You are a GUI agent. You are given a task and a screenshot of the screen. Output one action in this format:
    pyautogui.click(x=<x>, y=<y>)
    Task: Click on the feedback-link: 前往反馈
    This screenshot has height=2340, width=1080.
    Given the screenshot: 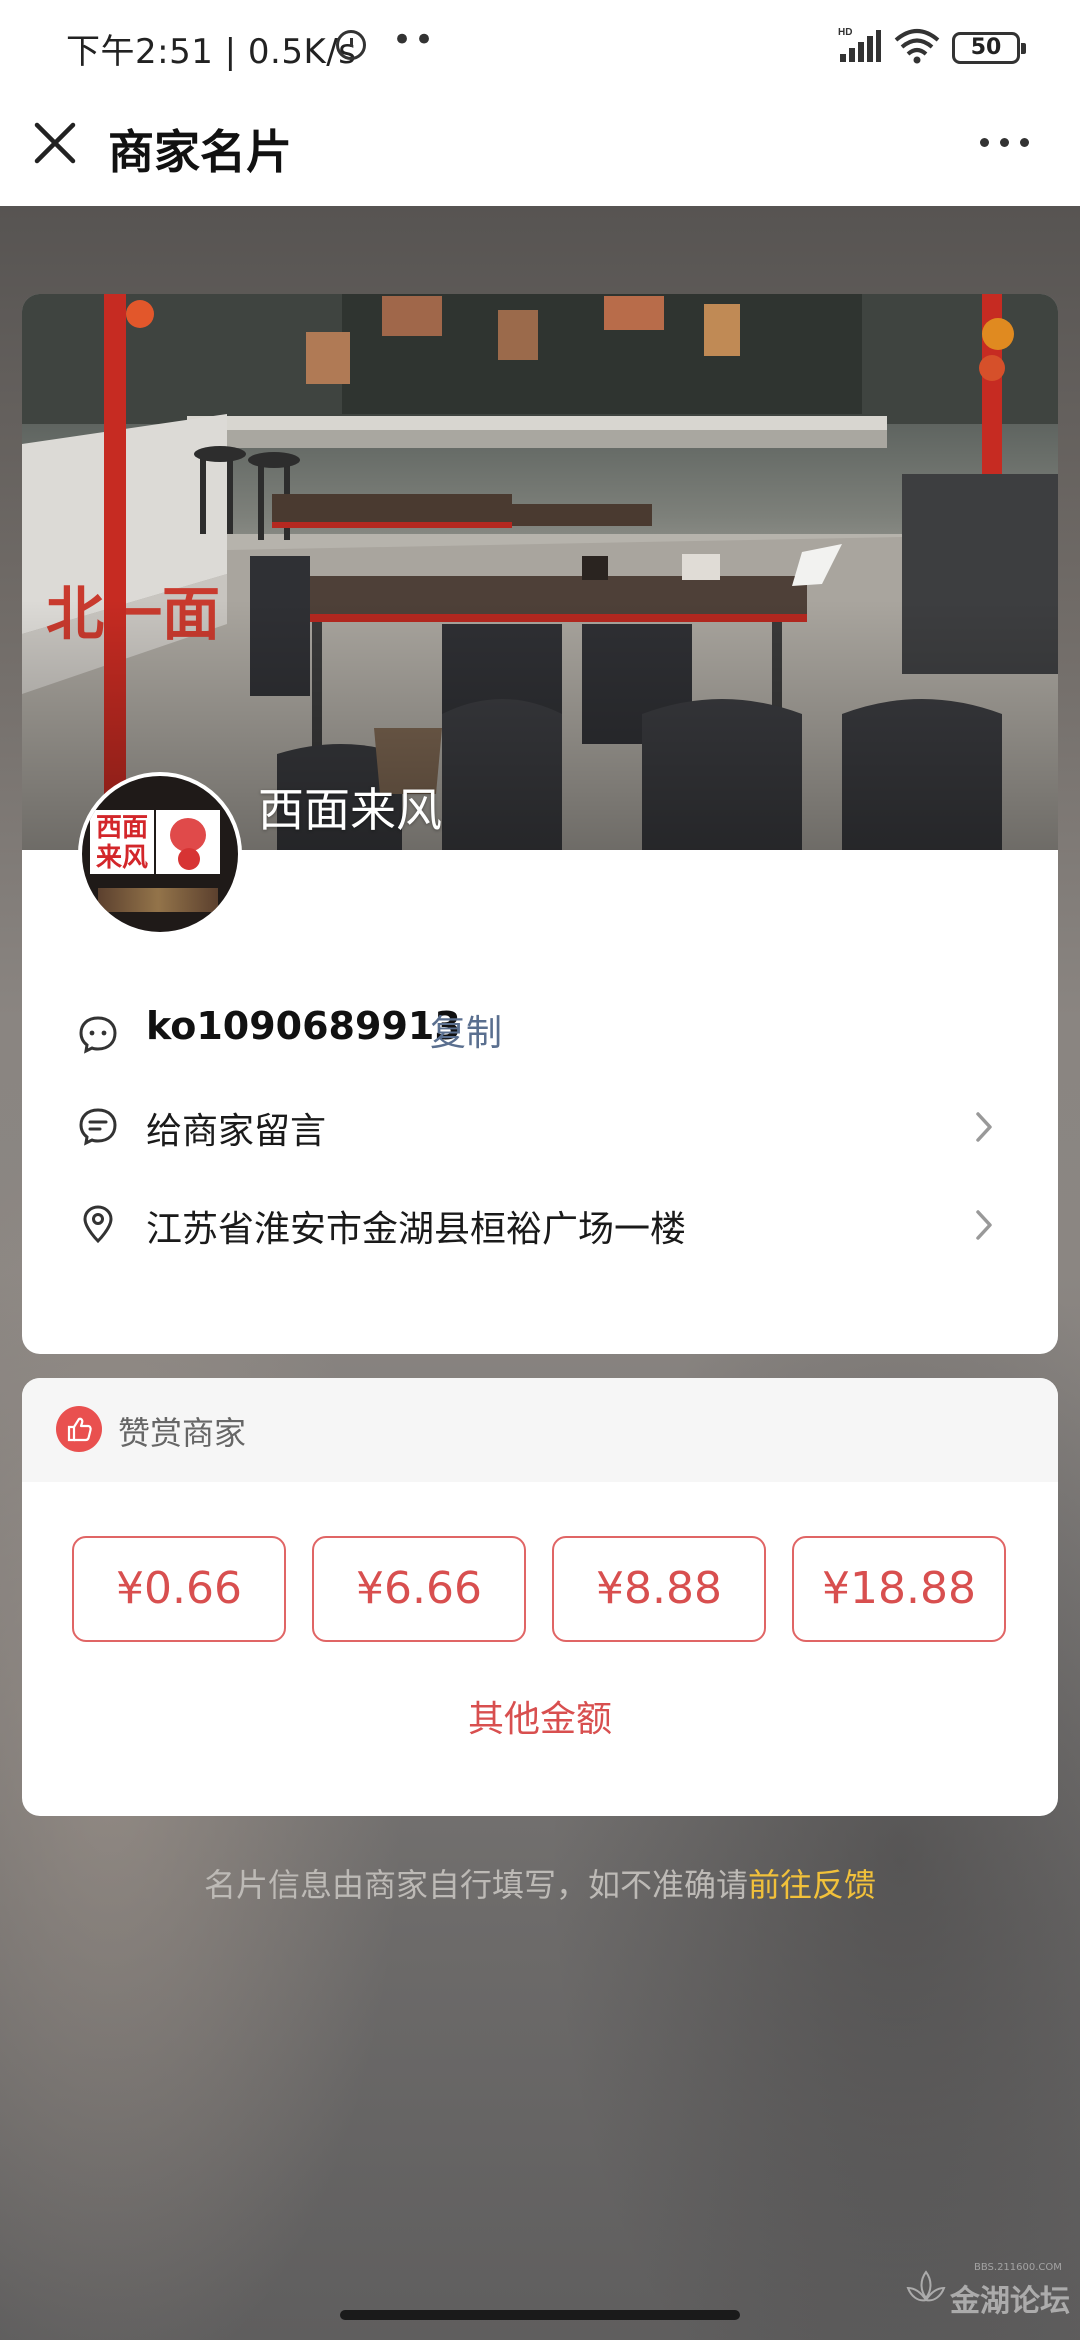 What is the action you would take?
    pyautogui.click(x=812, y=1885)
    